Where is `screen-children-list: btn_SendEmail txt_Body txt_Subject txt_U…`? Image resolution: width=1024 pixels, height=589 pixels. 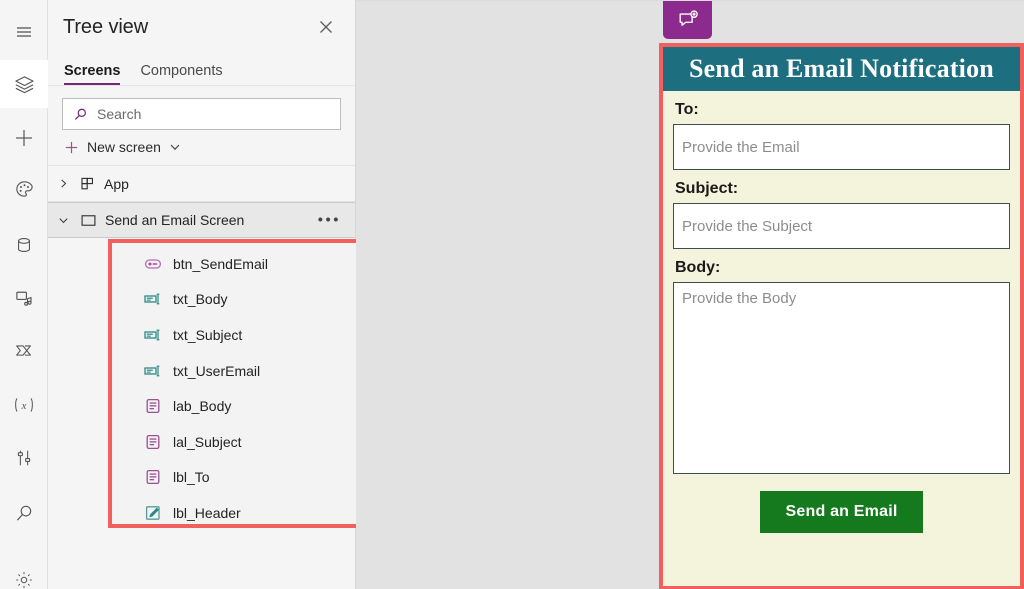 screen-children-list: btn_SendEmail txt_Body txt_Subject txt_U… is located at coordinates (252, 387).